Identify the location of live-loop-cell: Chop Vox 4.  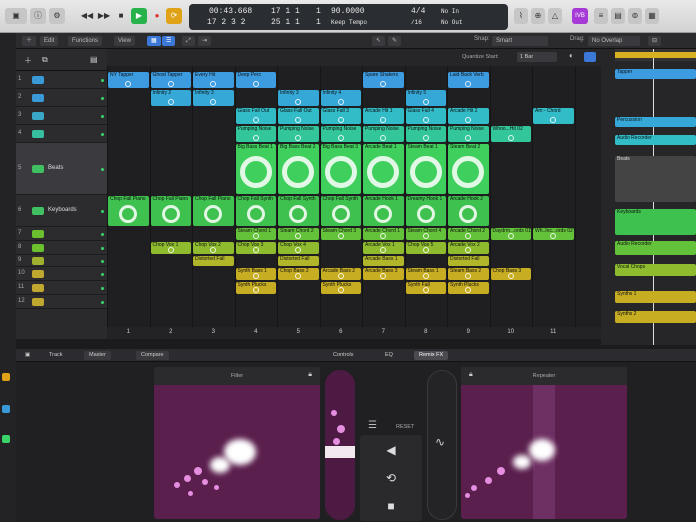
(298, 248).